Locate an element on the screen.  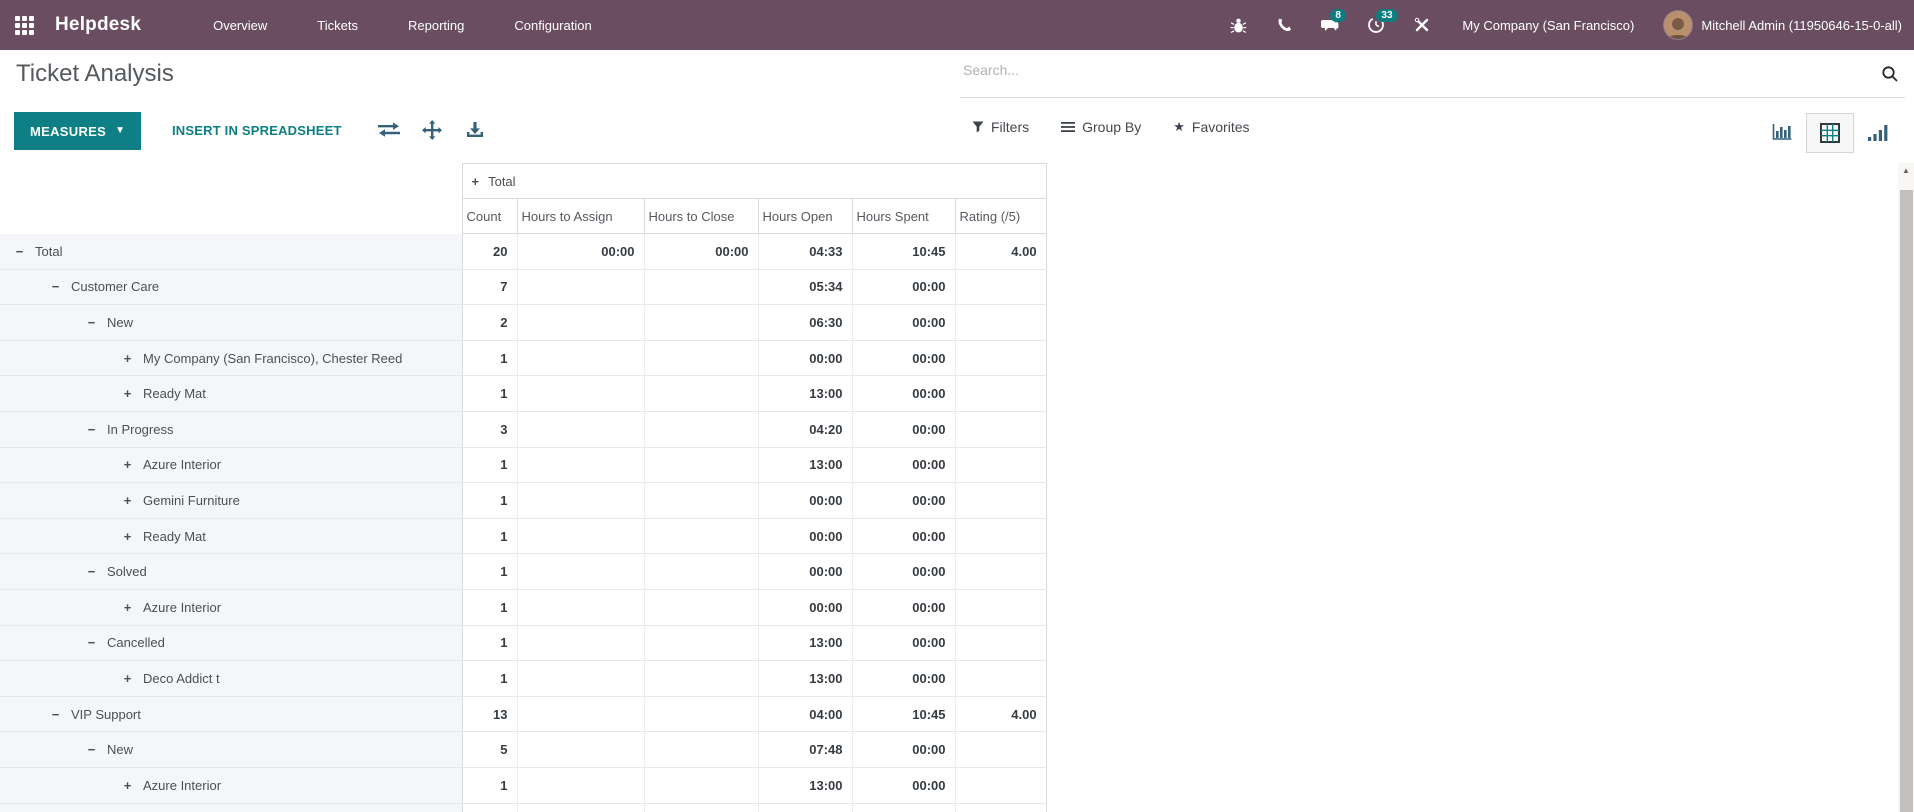
pivot-row-header: − In Progress is located at coordinates (231, 429).